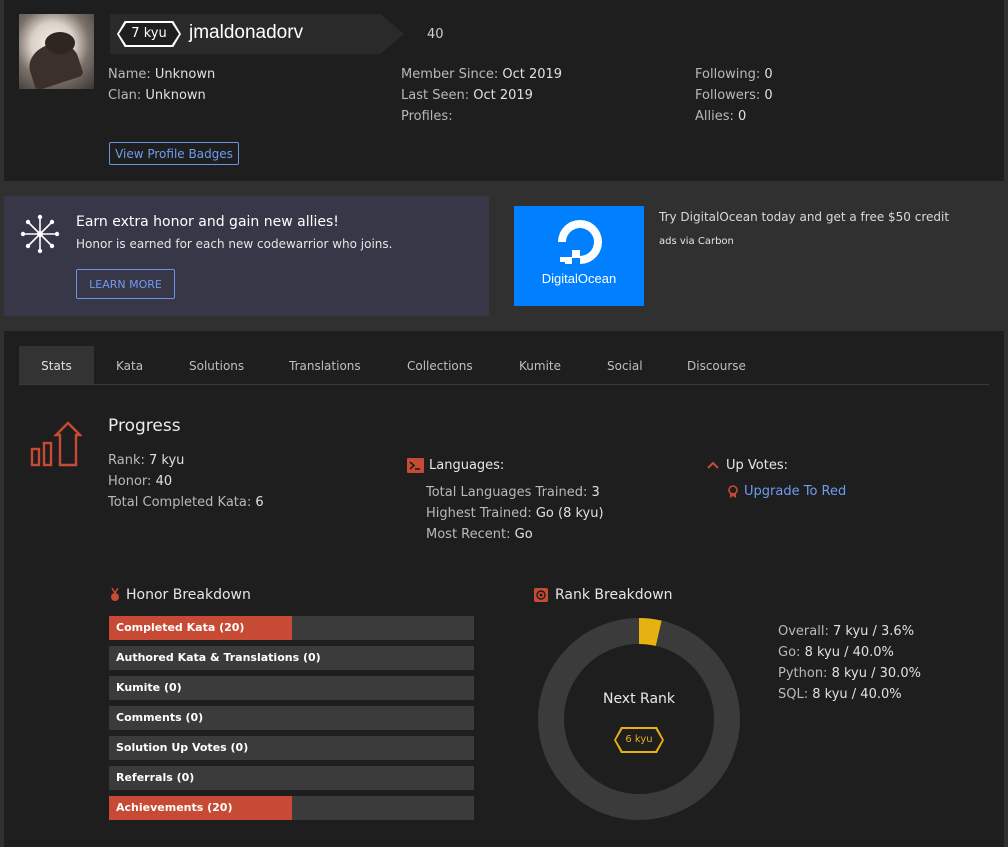 The image size is (1008, 847). I want to click on tab-discourse: Discourse, so click(716, 365).